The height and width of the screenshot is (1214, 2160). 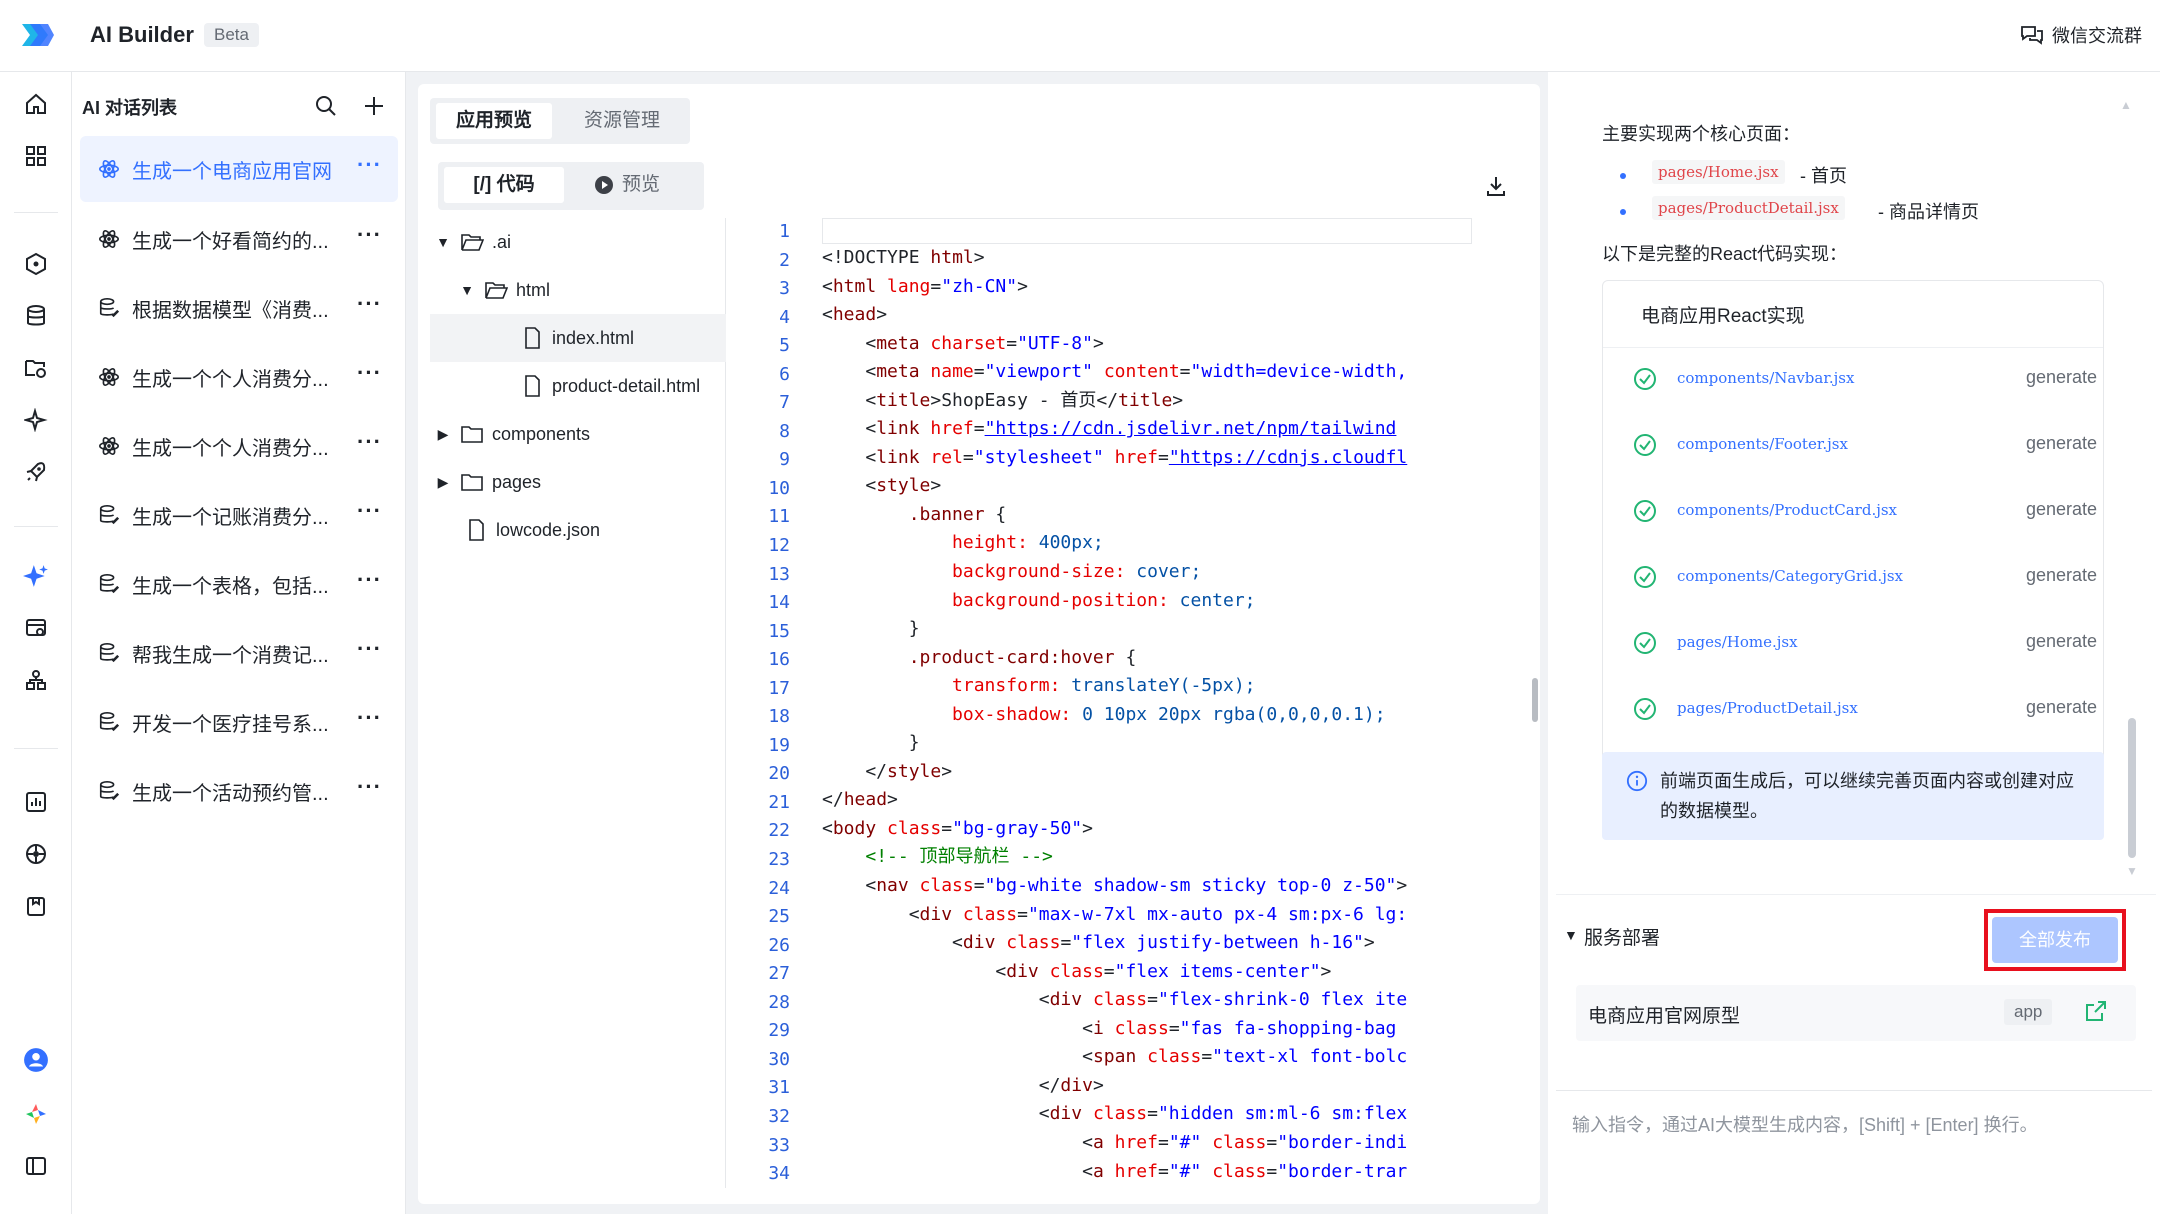 What do you see at coordinates (903, 257) in the screenshot?
I see `code-line: <!DOCTYPE html>` at bounding box center [903, 257].